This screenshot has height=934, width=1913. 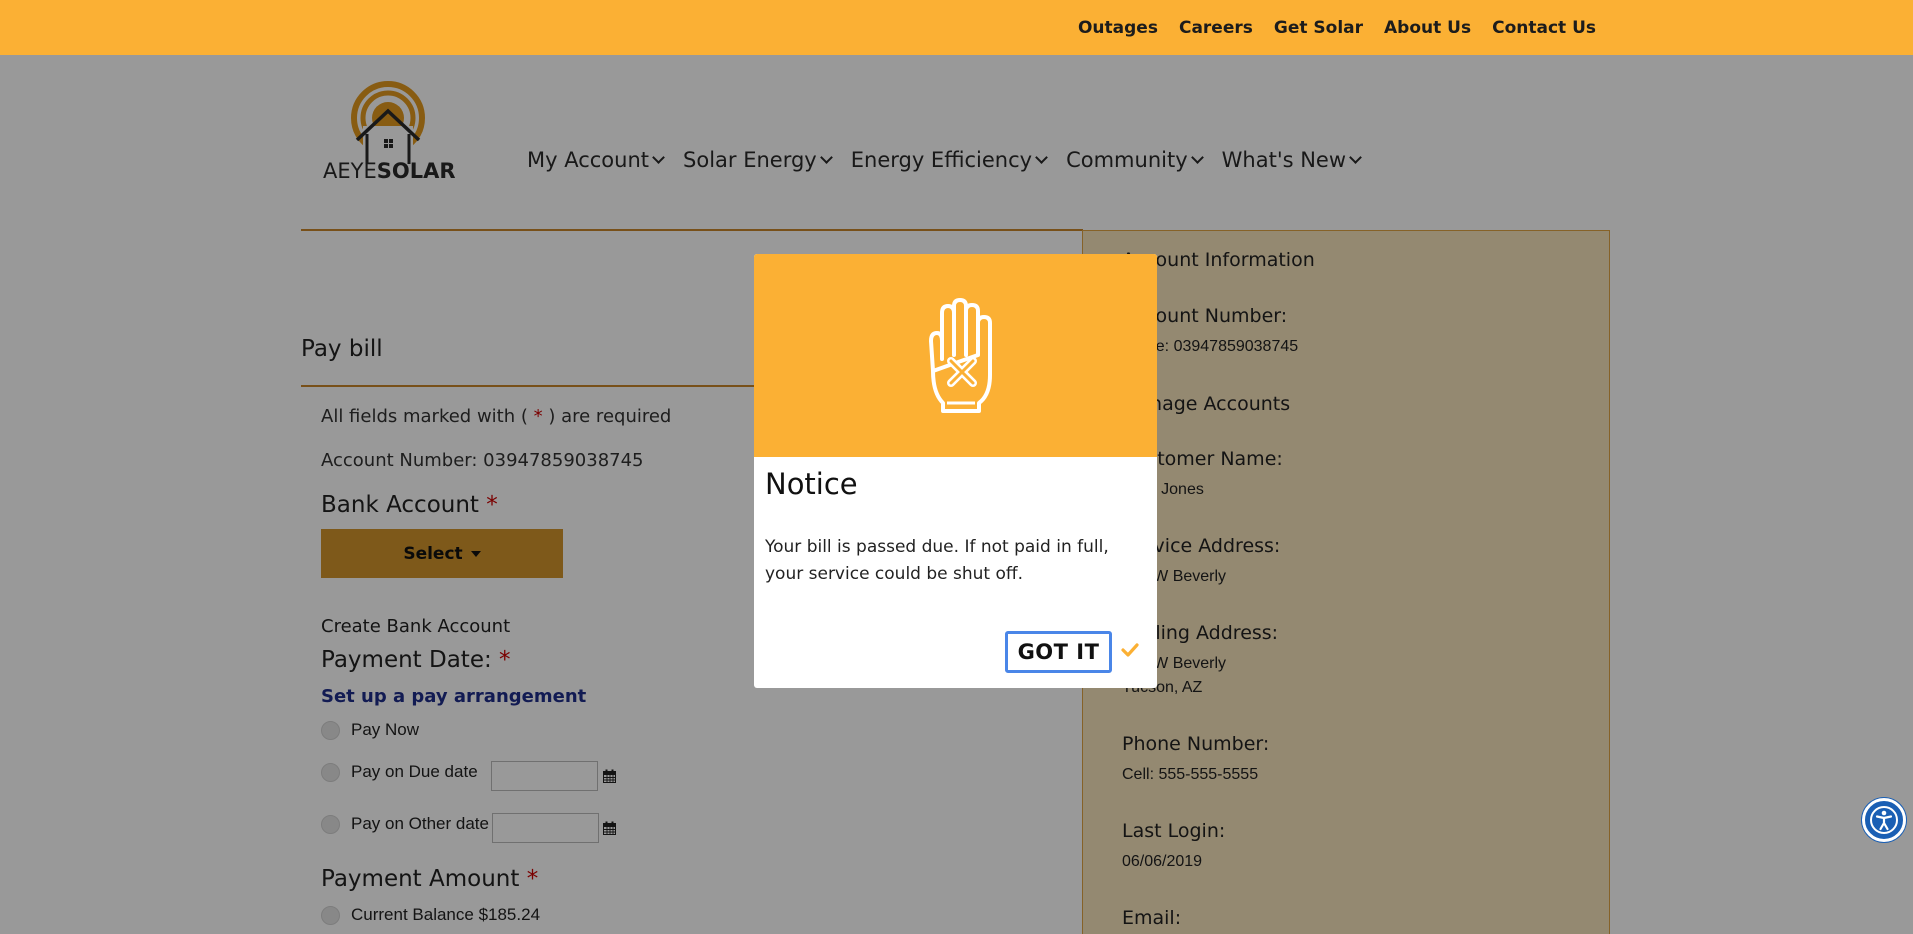 I want to click on top-nav-careers: Careers, so click(x=1216, y=28).